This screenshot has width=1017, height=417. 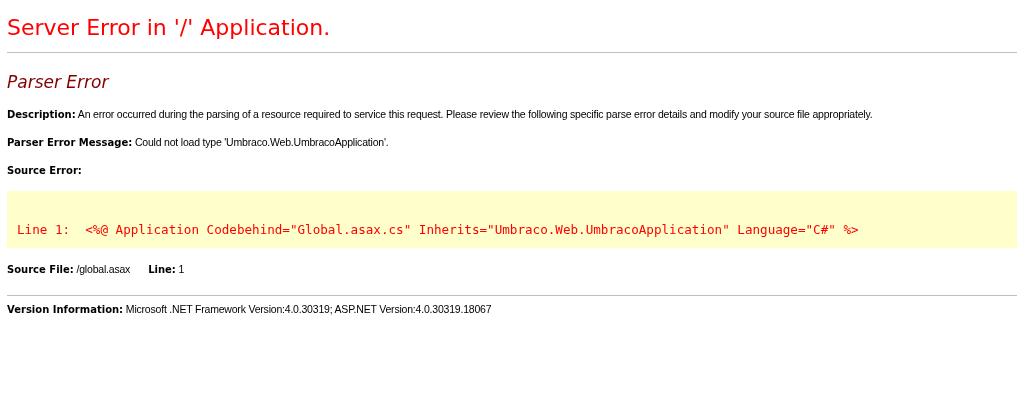 I want to click on field-label: Line:, so click(x=162, y=269).